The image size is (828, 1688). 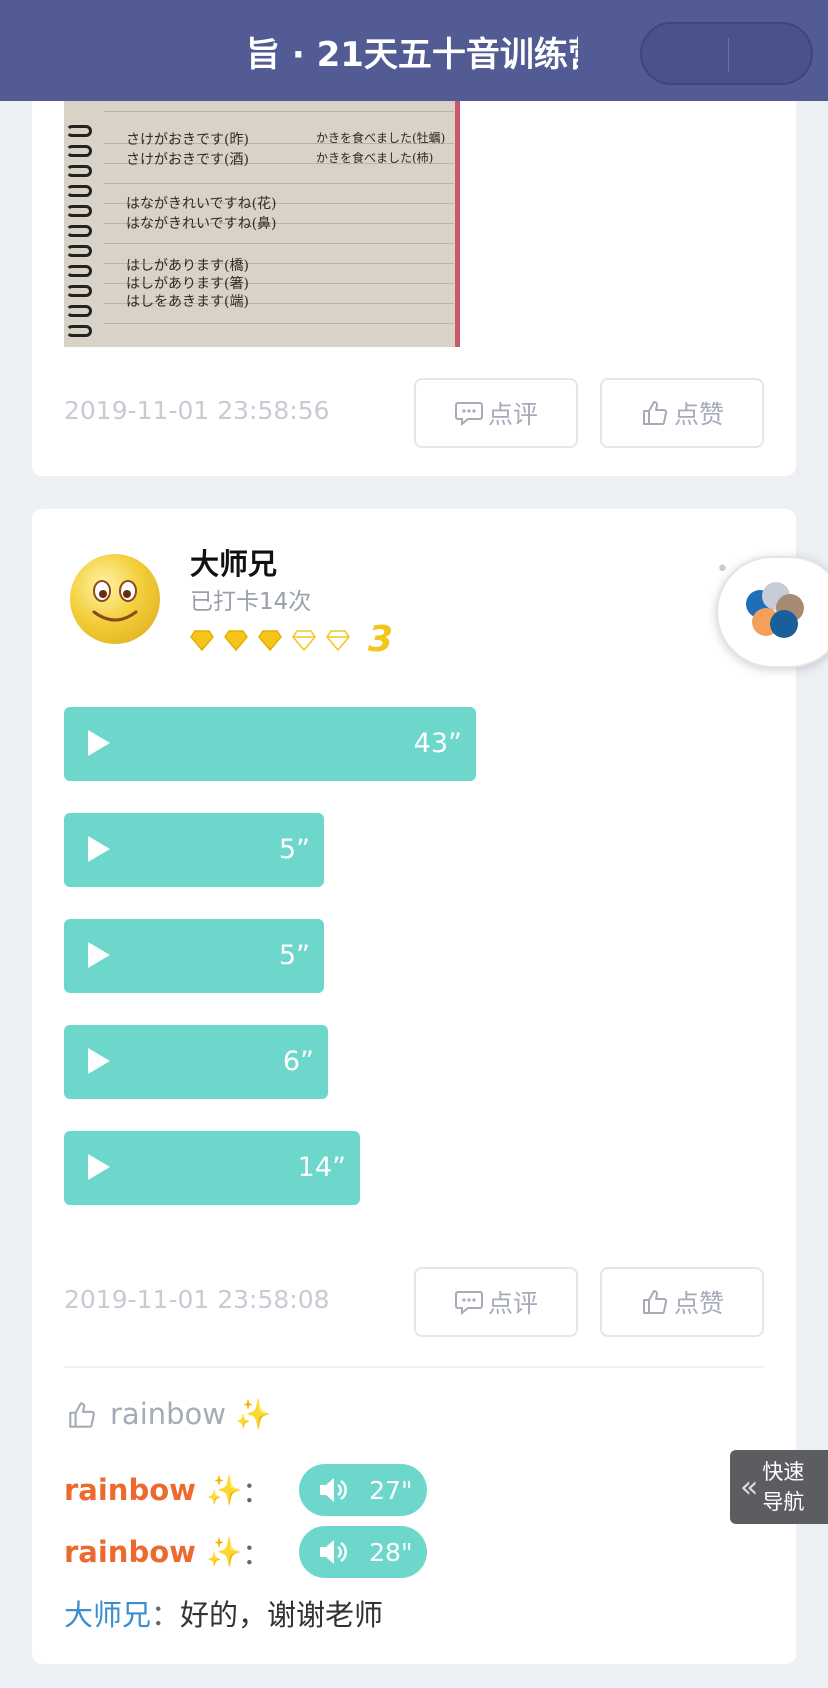 I want to click on voice-duration: 28", so click(x=391, y=1552).